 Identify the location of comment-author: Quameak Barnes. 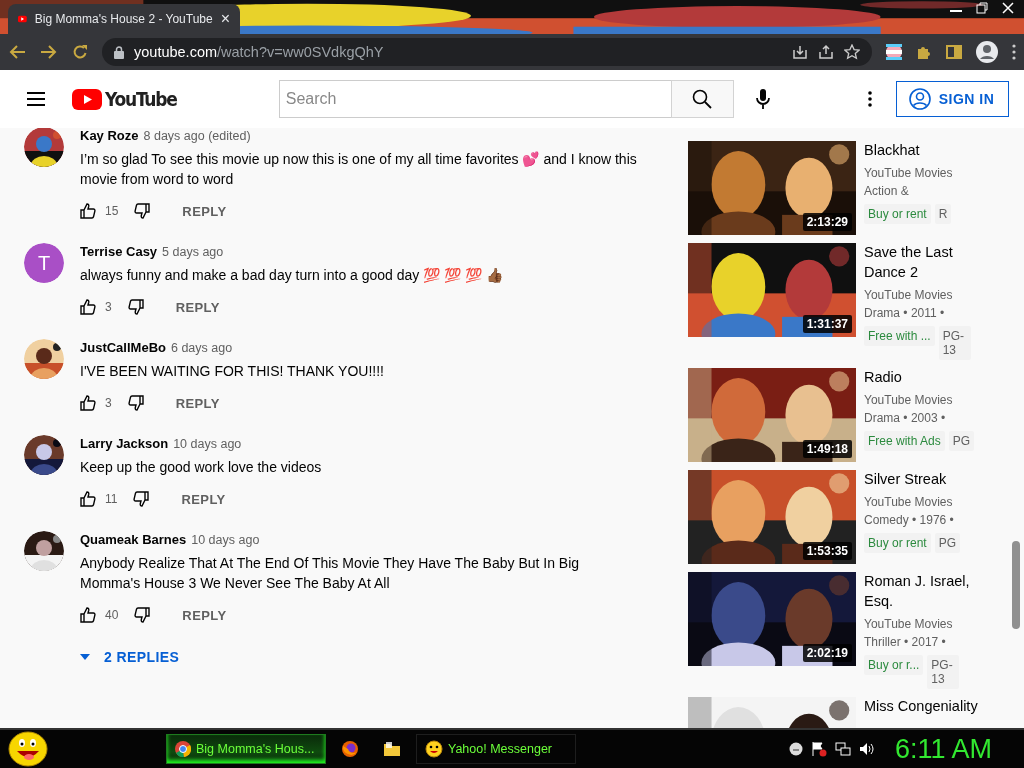
(133, 540).